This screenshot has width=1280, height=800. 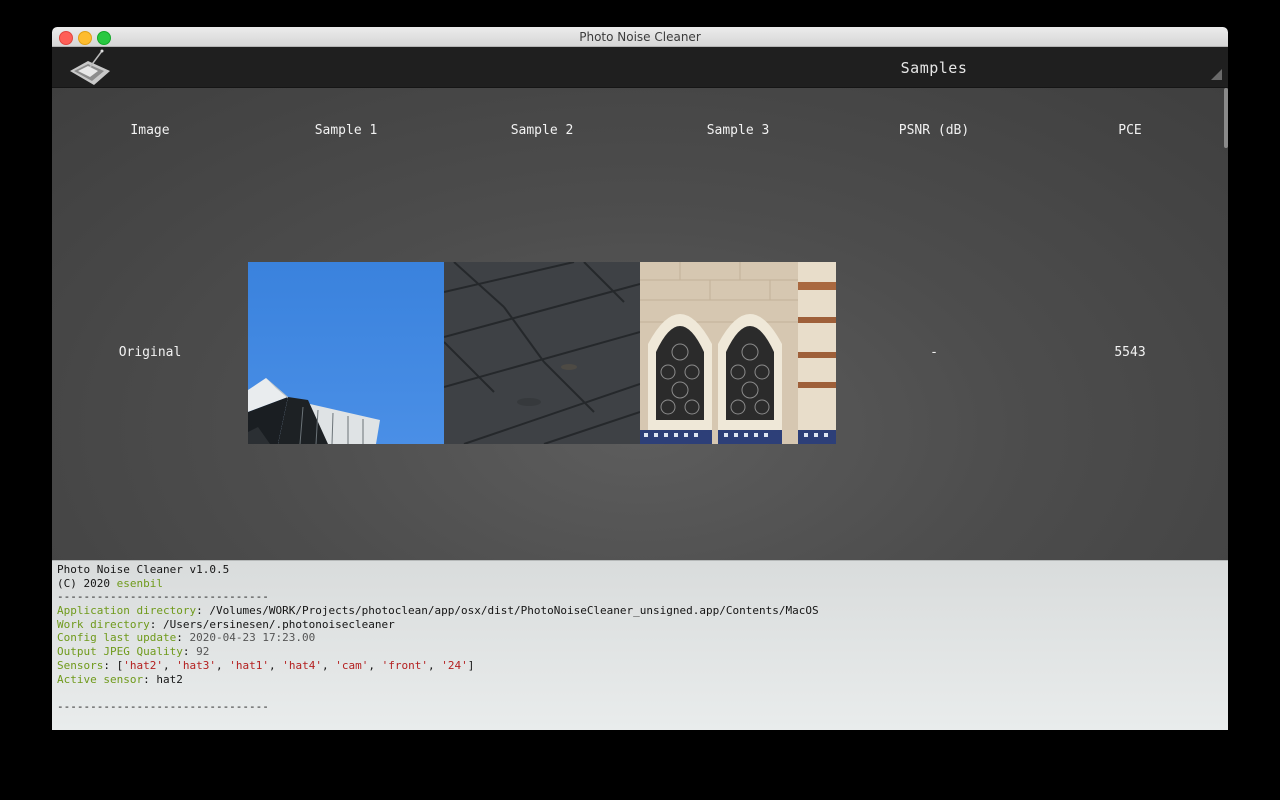 What do you see at coordinates (738, 353) in the screenshot?
I see `sample-3-thumbnail` at bounding box center [738, 353].